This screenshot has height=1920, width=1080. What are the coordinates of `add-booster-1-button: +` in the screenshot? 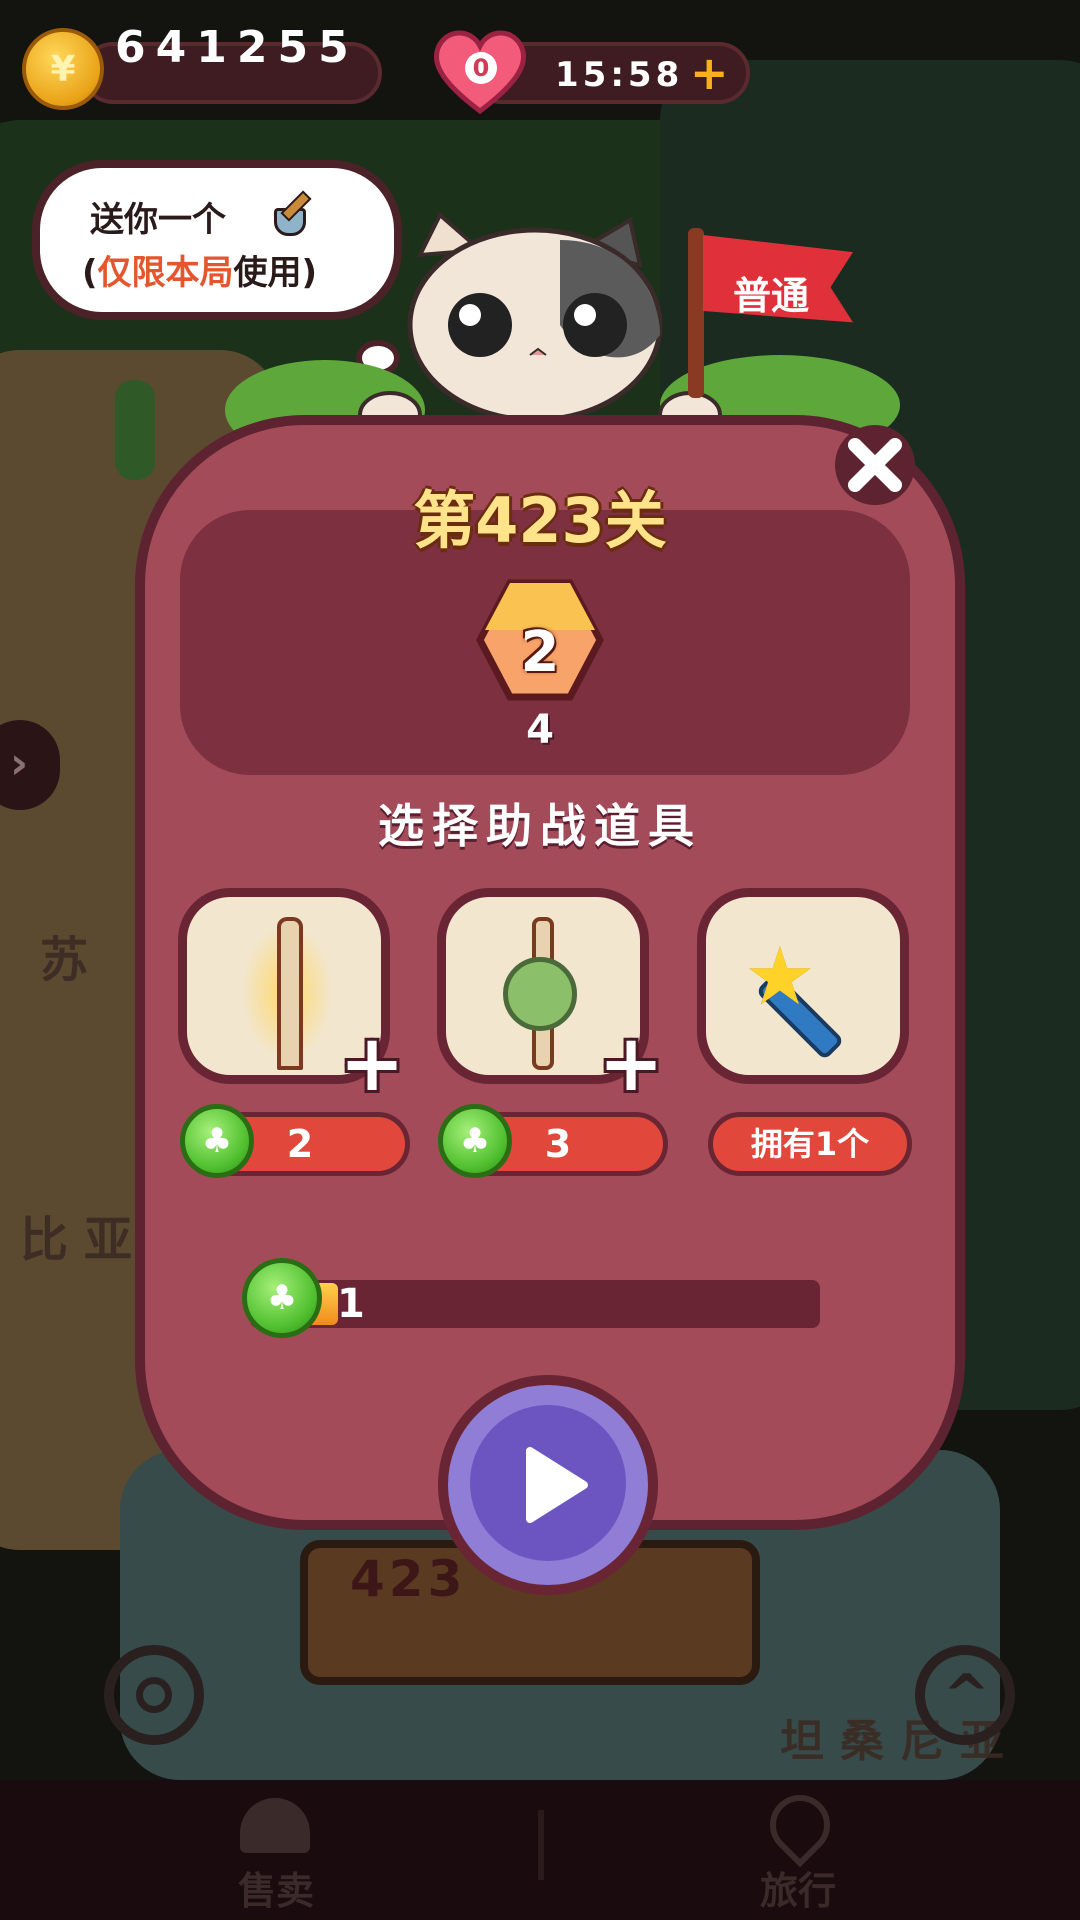 It's located at (372, 1064).